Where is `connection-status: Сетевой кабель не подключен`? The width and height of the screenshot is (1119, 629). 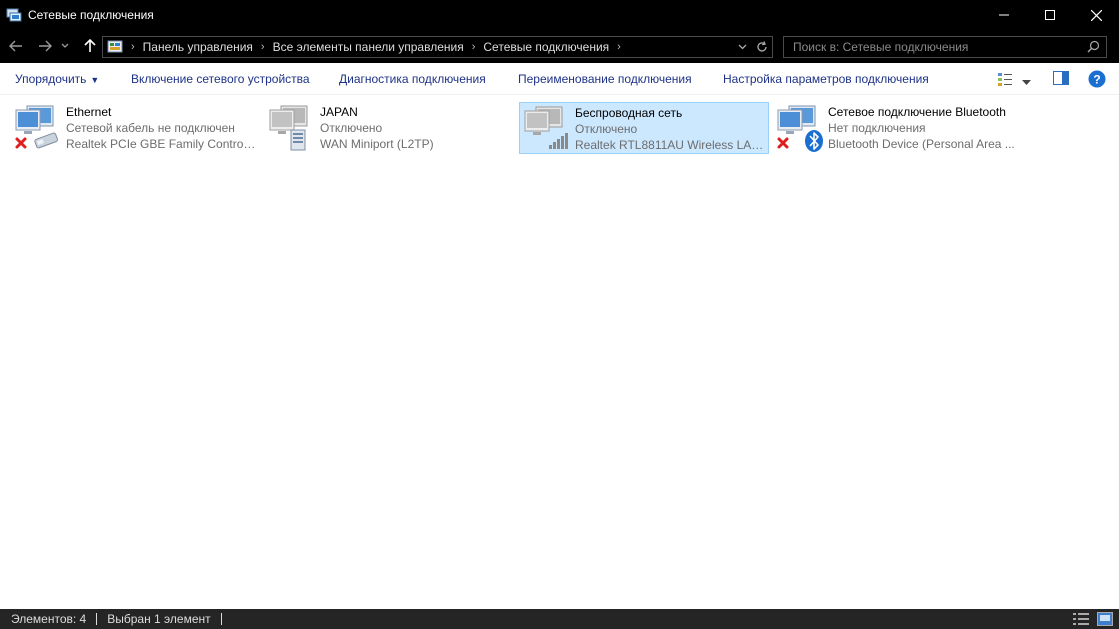 connection-status: Сетевой кабель не подключен is located at coordinates (150, 128).